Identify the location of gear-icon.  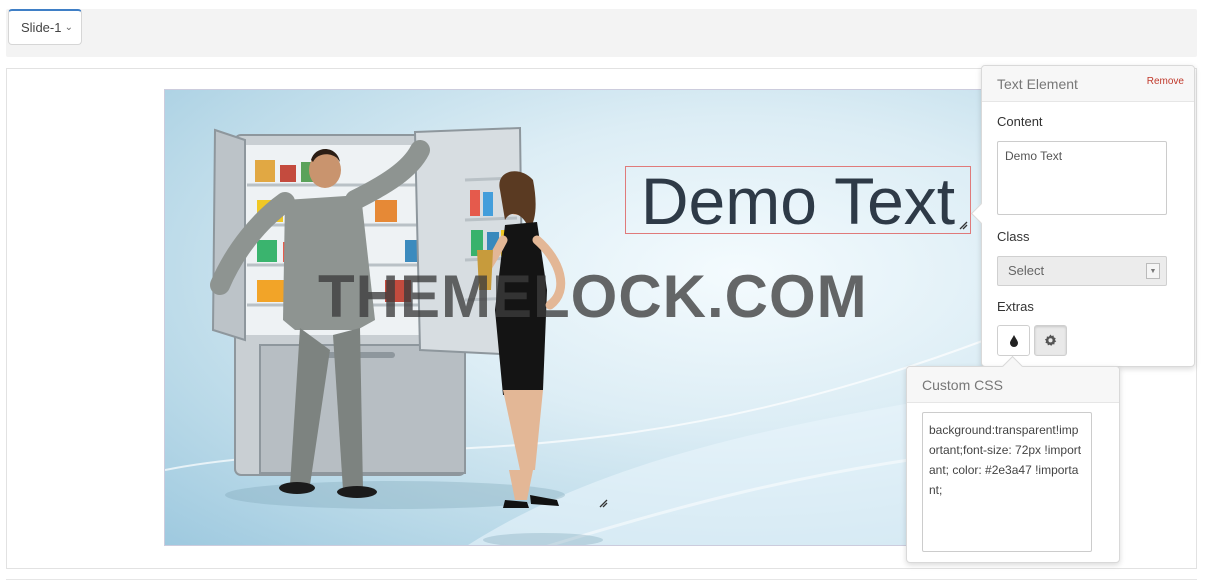
(1050, 340).